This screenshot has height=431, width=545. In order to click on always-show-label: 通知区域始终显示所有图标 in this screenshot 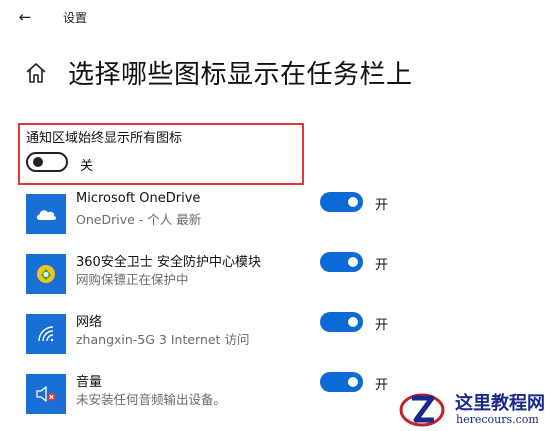, I will do `click(104, 138)`.